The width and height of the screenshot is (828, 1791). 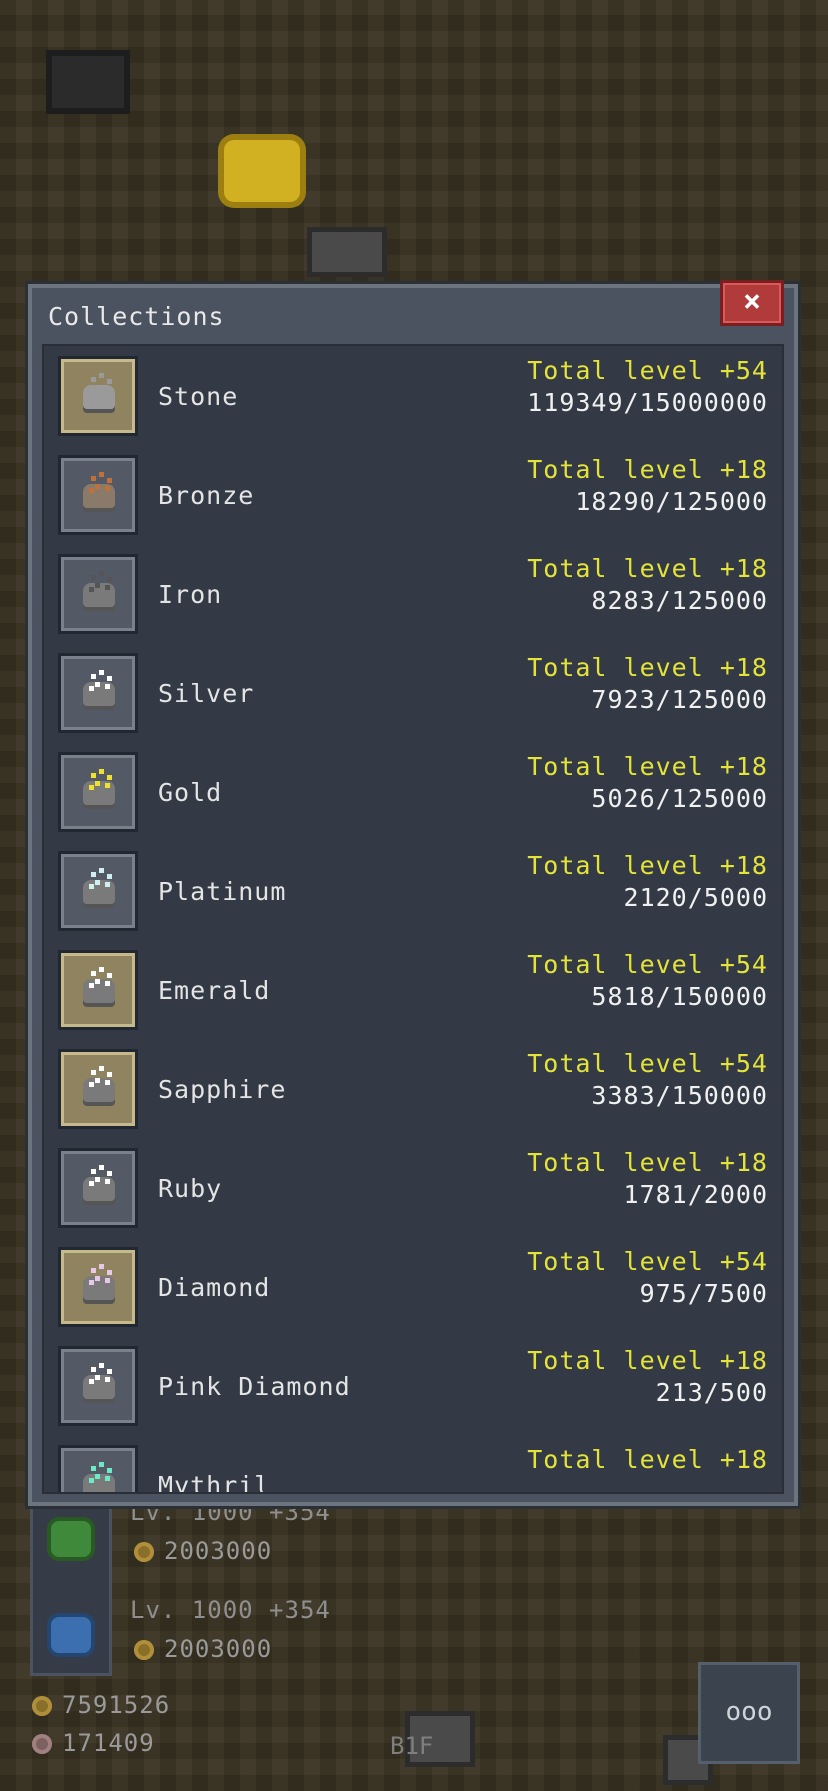 I want to click on coin-icon, so click(x=144, y=1552).